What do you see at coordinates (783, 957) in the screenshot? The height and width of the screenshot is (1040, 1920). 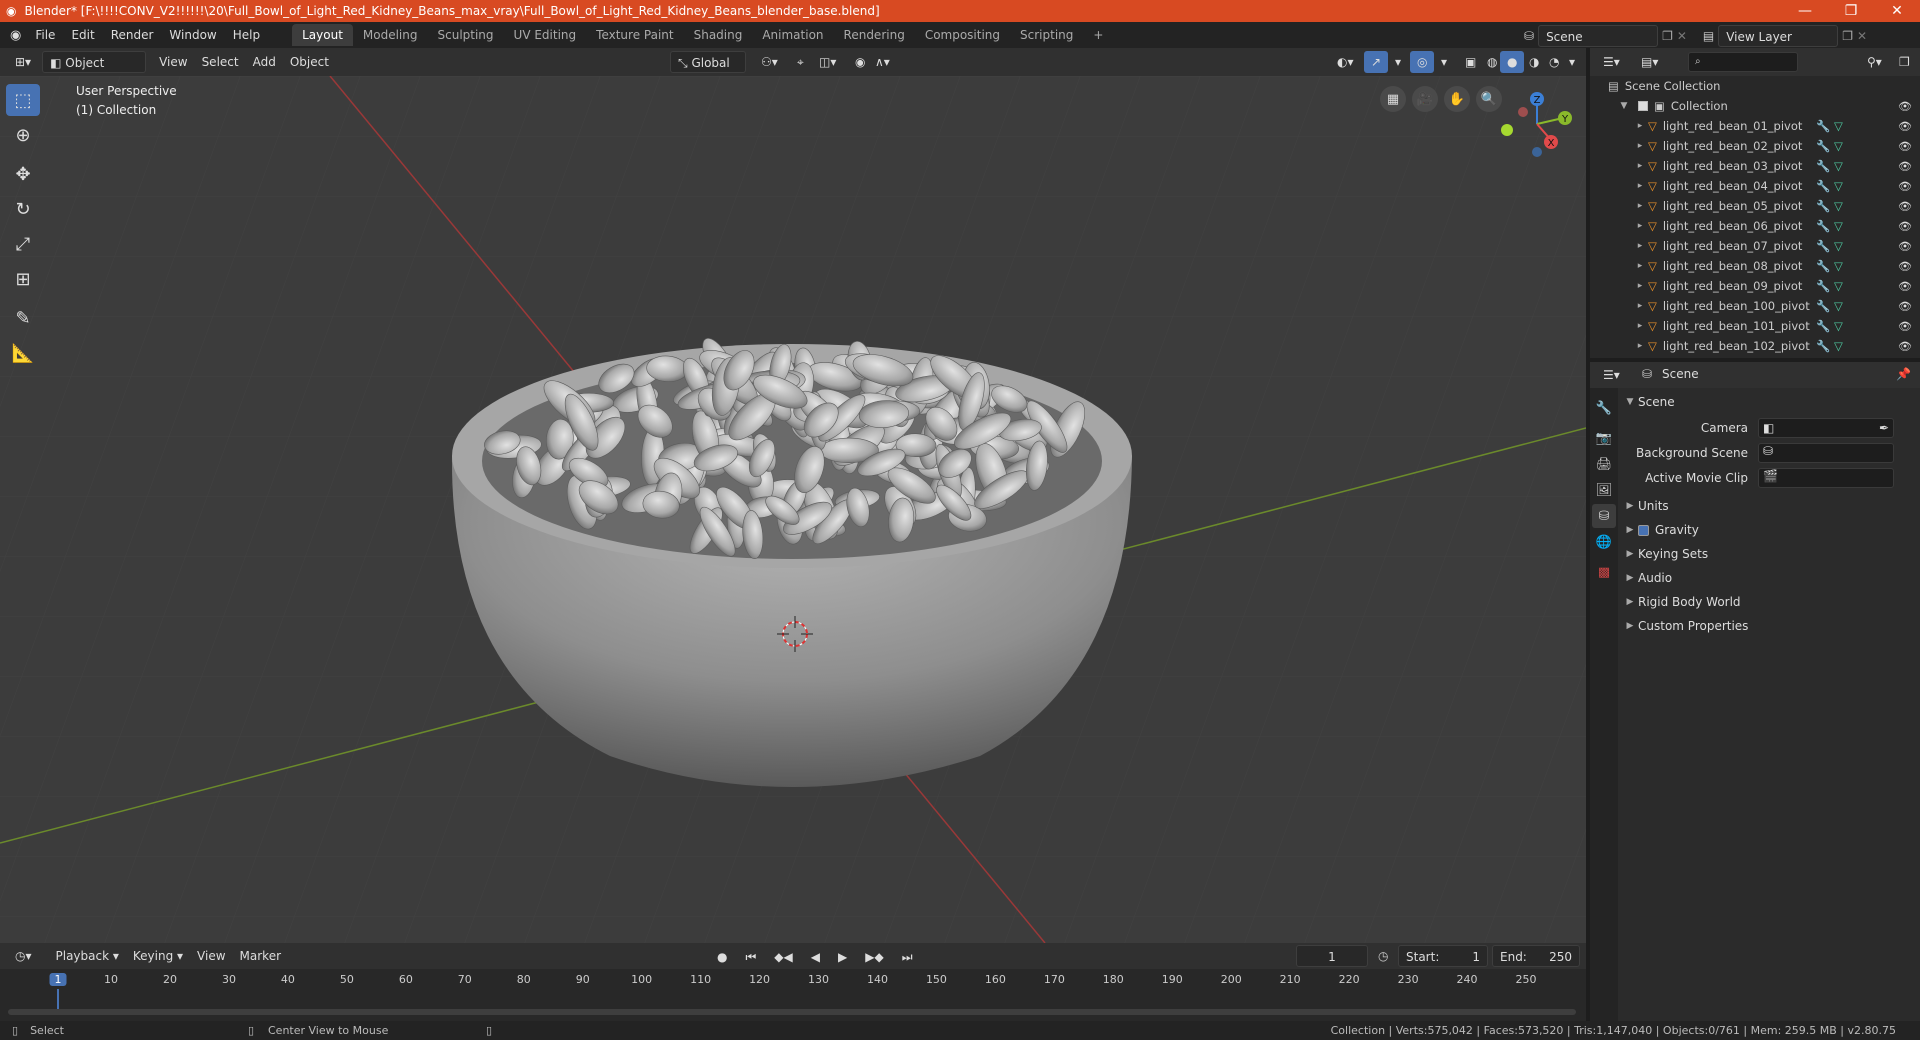 I see `prev-keyframe-icon: ◆◀` at bounding box center [783, 957].